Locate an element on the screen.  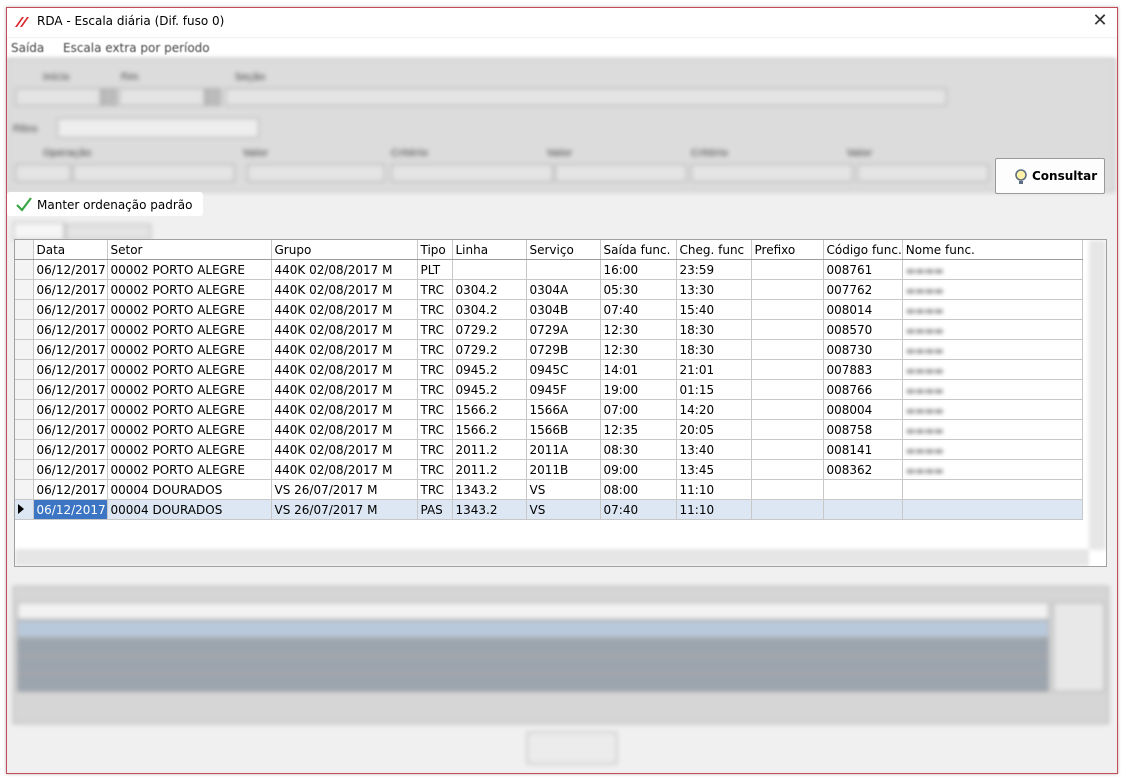
cell-linha: 1343.2 is located at coordinates (489, 489).